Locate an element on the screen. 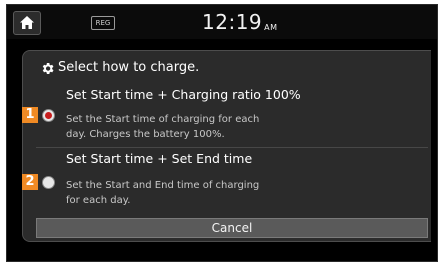  option-2-radio is located at coordinates (48, 182).